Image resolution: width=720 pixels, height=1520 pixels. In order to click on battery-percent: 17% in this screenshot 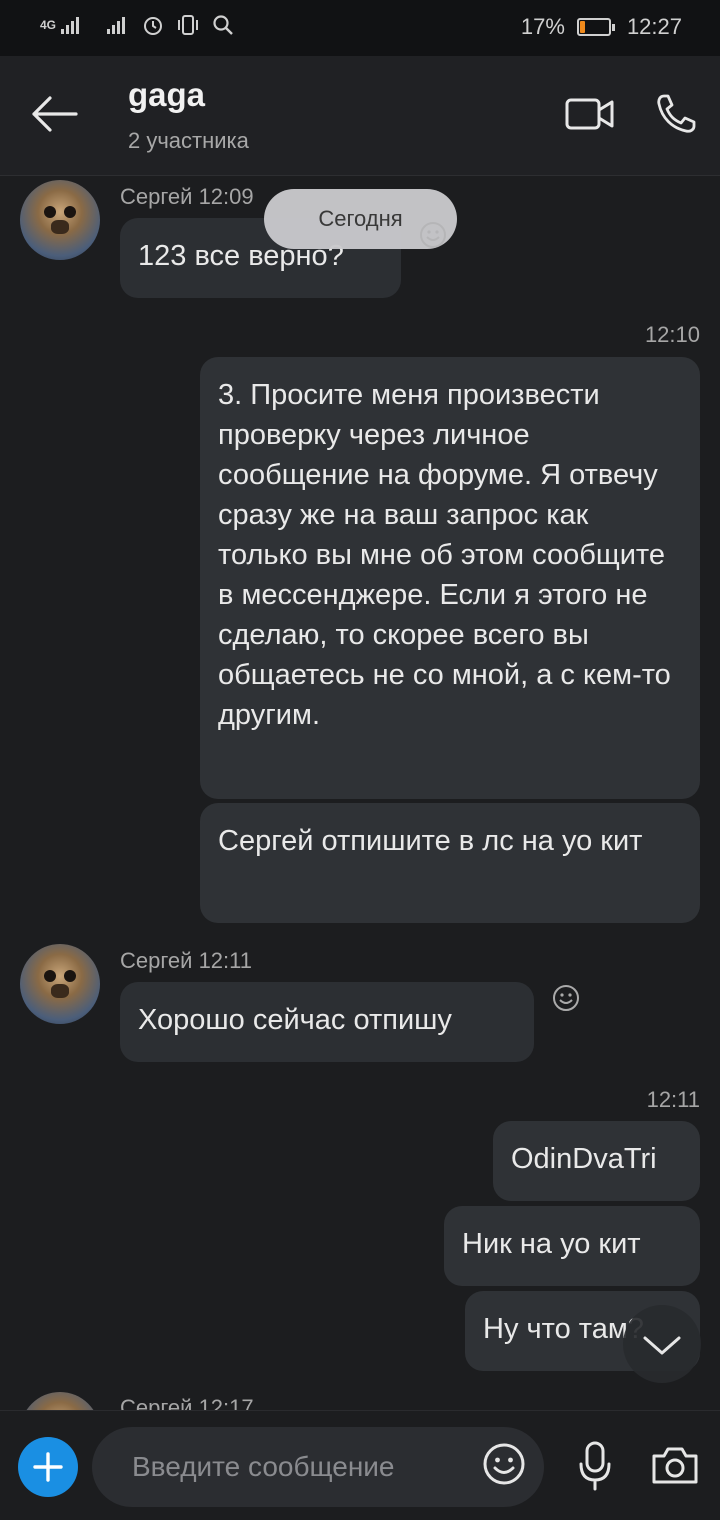, I will do `click(542, 26)`.